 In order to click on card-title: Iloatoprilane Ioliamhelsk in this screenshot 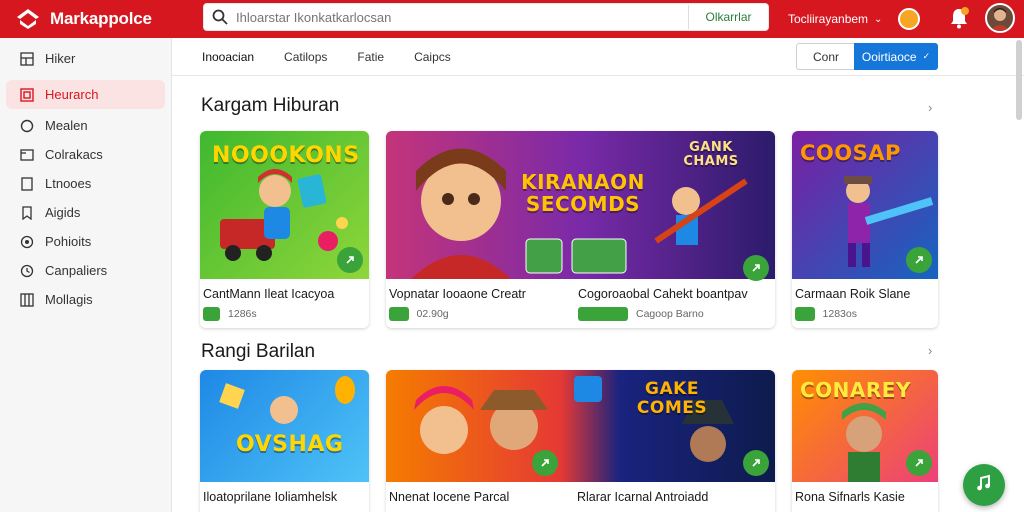, I will do `click(270, 497)`.